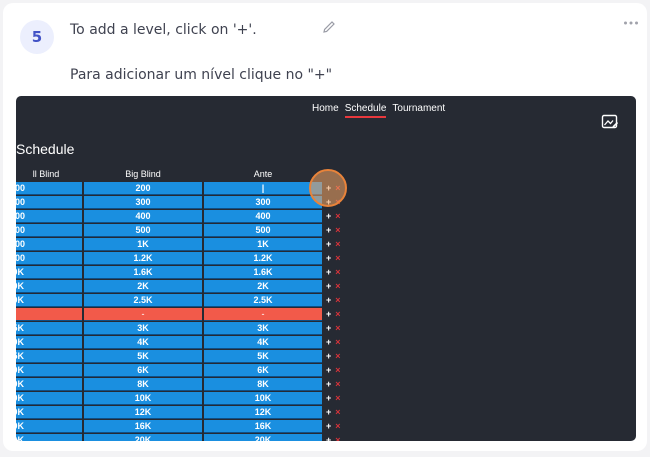 Image resolution: width=650 pixels, height=457 pixels. Describe the element at coordinates (631, 23) in the screenshot. I see `more-options-icon` at that location.